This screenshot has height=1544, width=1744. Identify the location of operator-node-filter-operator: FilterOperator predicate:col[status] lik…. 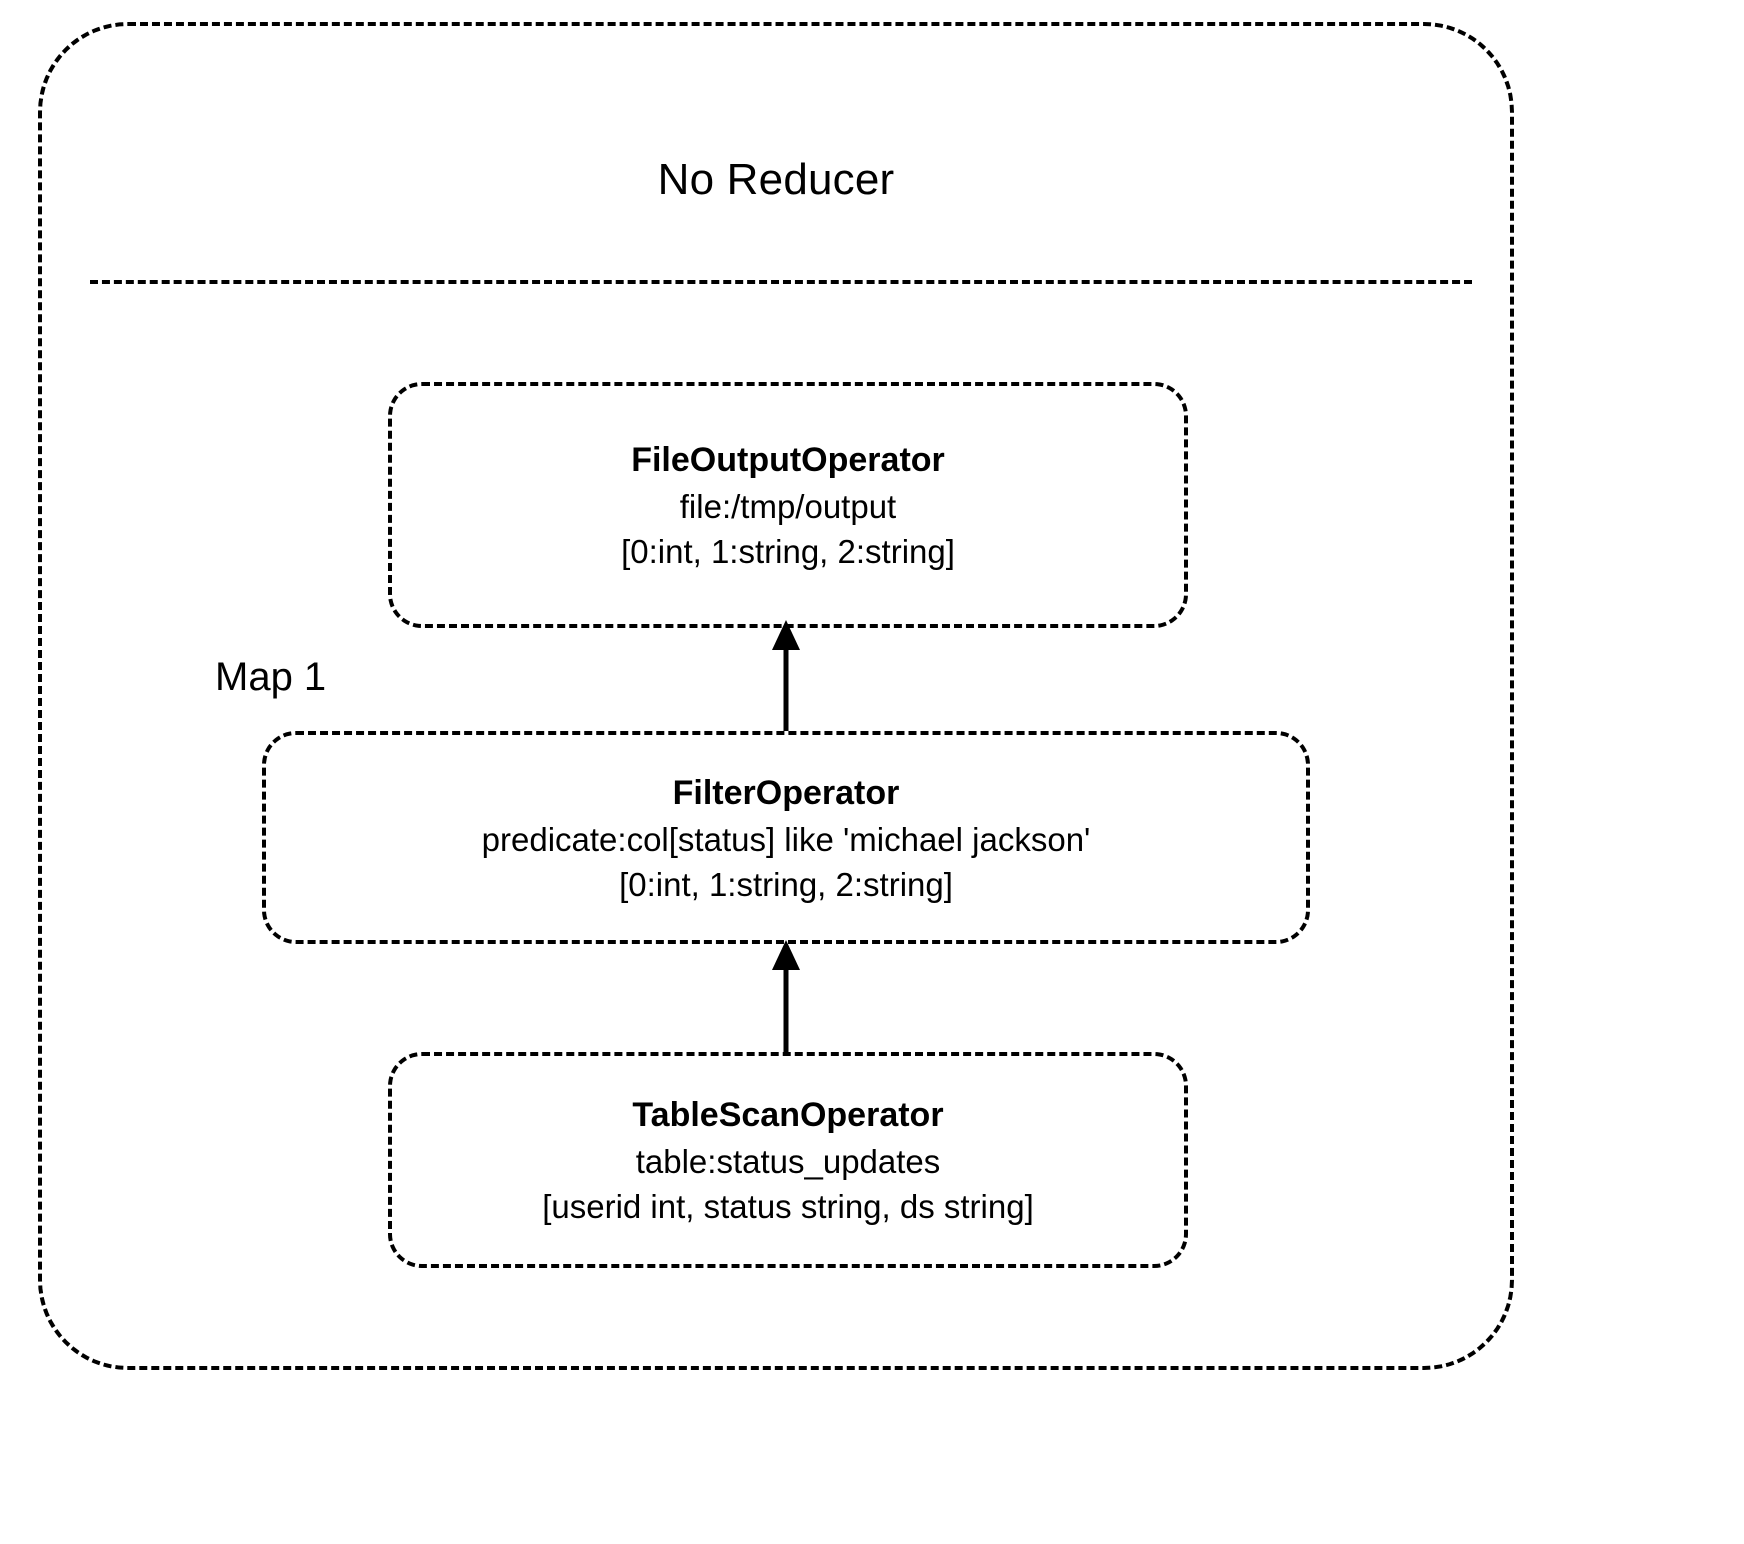
(786, 837).